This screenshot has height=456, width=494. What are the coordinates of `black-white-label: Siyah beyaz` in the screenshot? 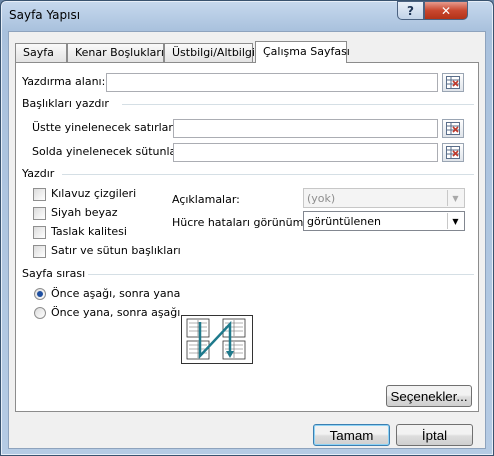 It's located at (84, 212).